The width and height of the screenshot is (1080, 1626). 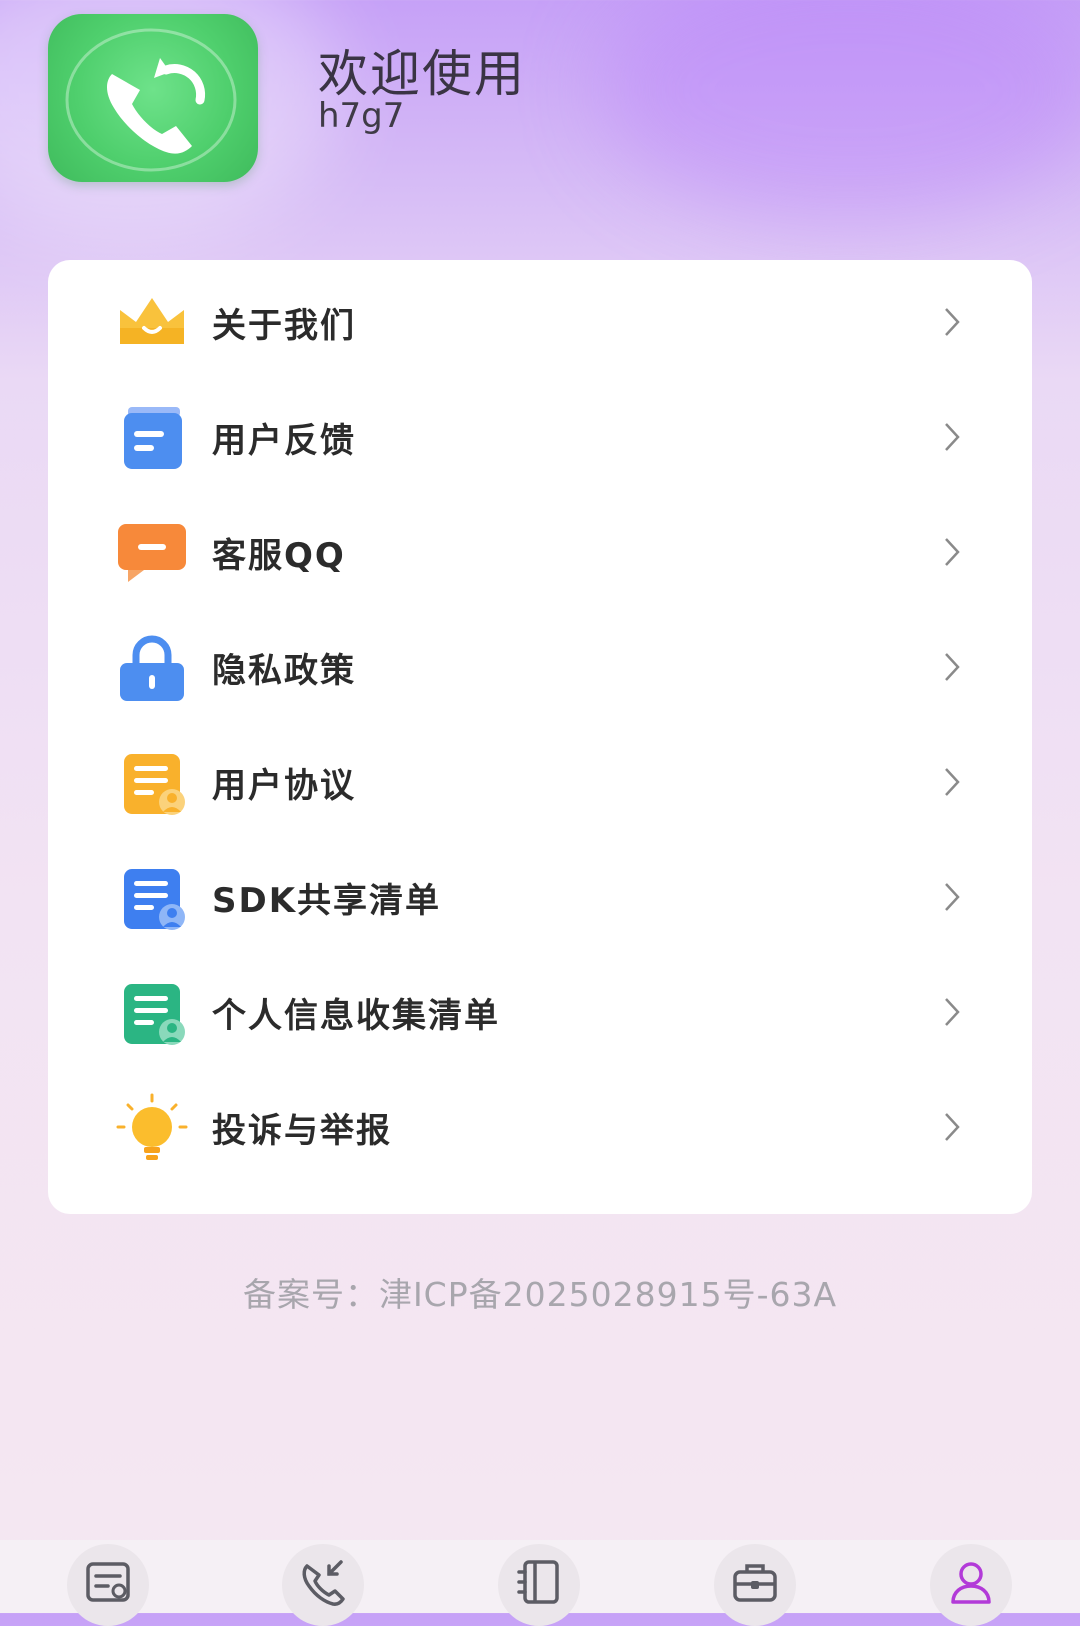 What do you see at coordinates (540, 668) in the screenshot?
I see `menu-item-privacy-policy: 隐私政策` at bounding box center [540, 668].